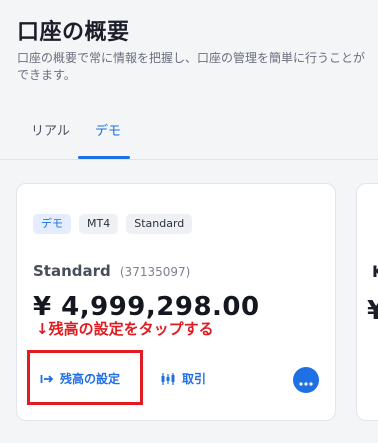 The image size is (378, 443). I want to click on account-badges: デモ MT4 Standard, so click(113, 224).